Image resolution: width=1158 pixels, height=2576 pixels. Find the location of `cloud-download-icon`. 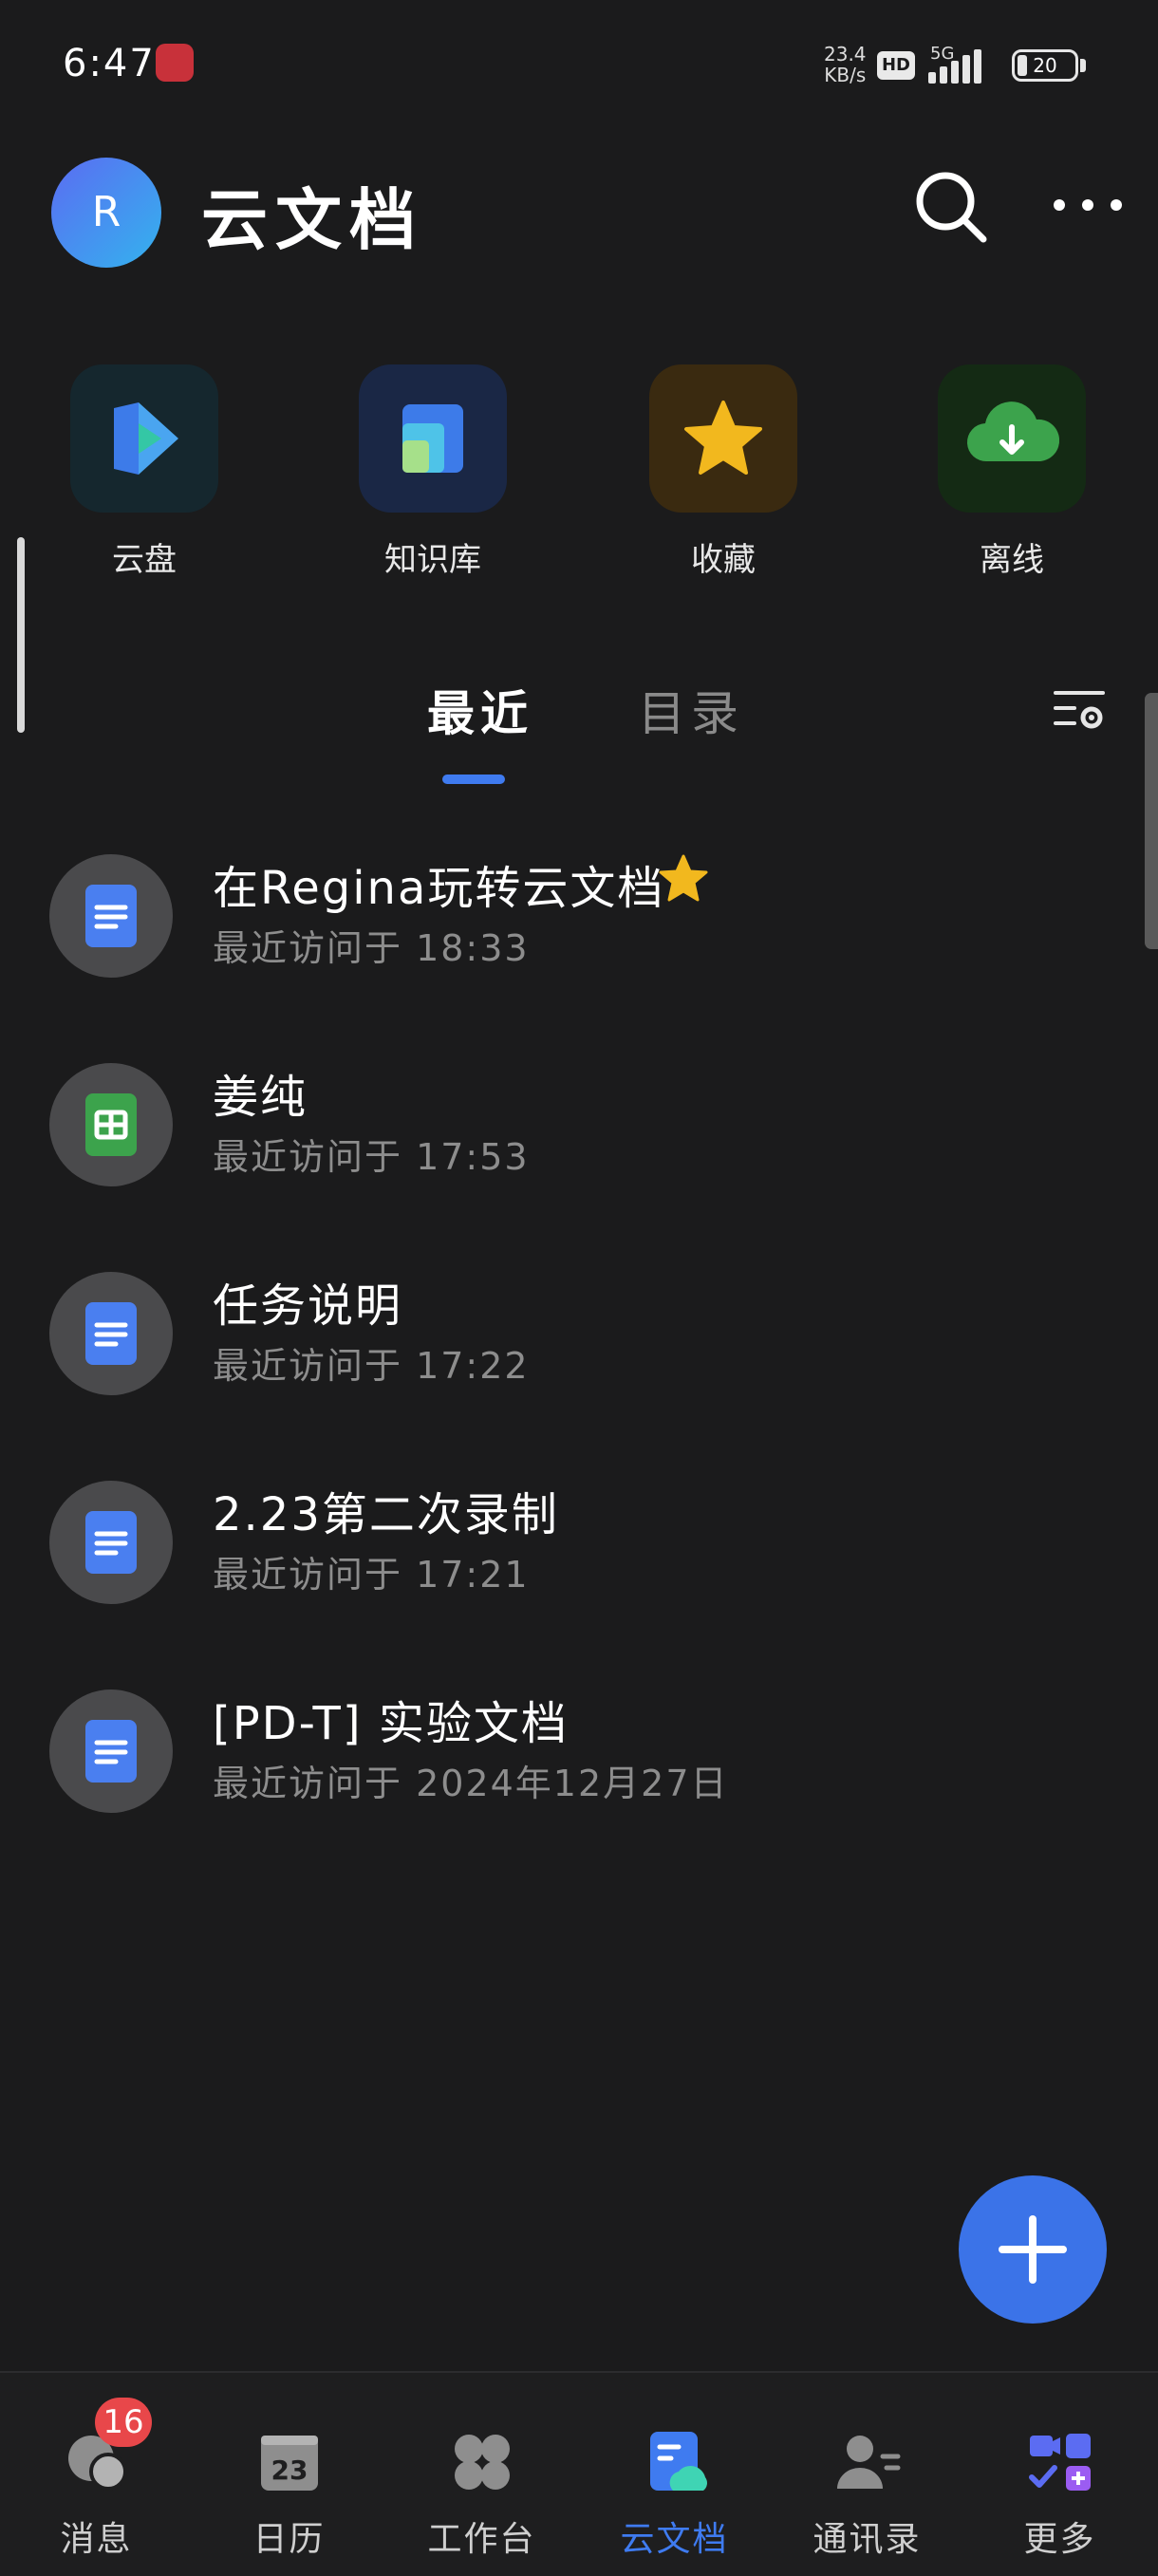

cloud-download-icon is located at coordinates (1013, 431).